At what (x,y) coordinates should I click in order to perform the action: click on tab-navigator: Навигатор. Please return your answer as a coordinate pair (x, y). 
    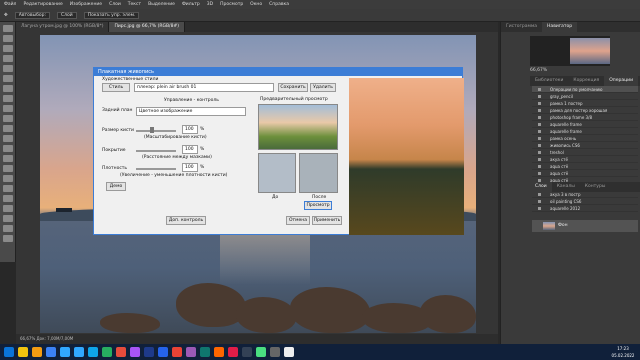
    Looking at the image, I should click on (560, 27).